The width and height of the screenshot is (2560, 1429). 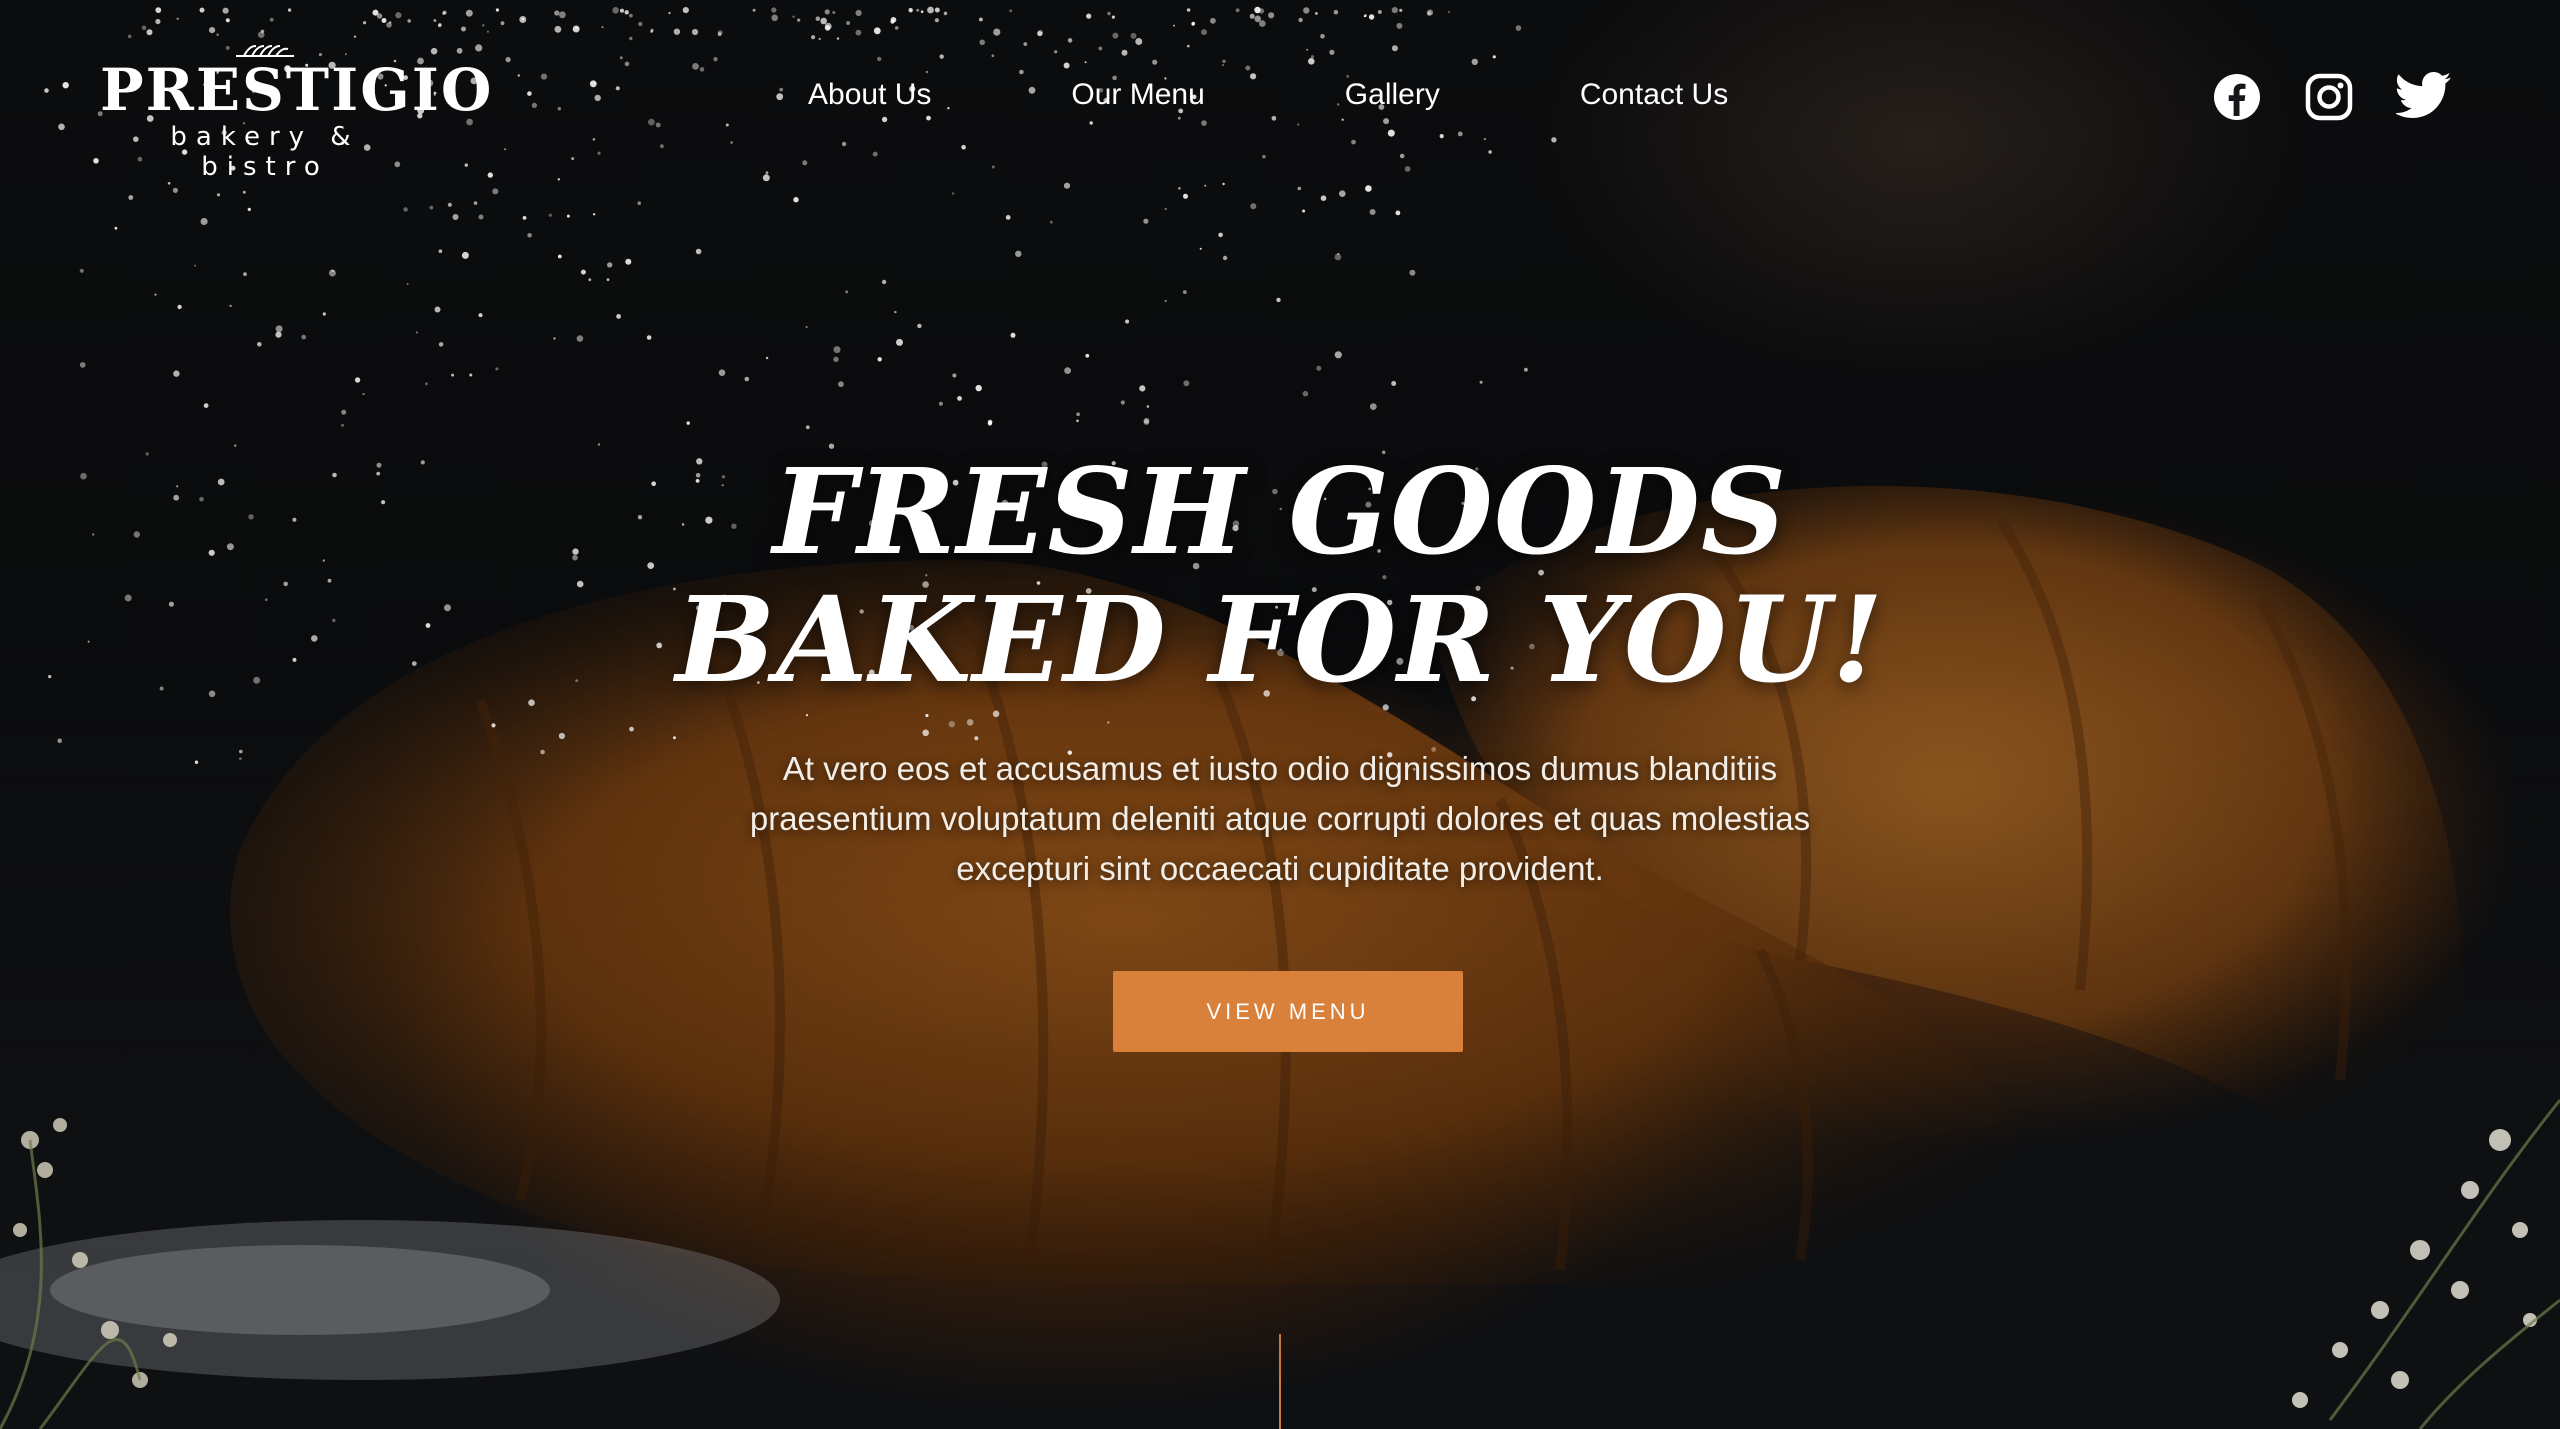 I want to click on nav-link-contact-us: Contact Us, so click(x=1654, y=95).